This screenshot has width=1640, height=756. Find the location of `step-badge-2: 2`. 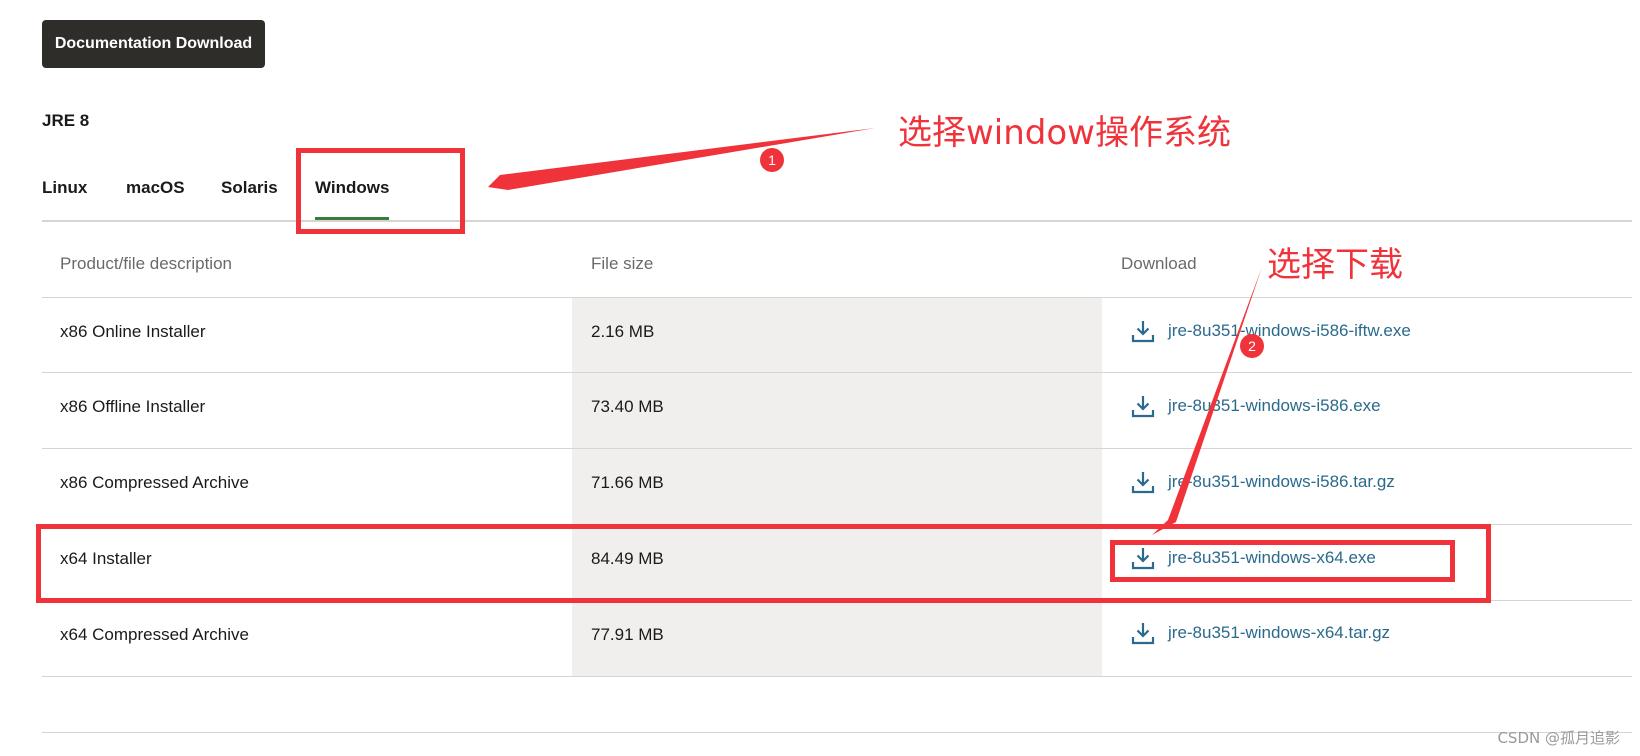

step-badge-2: 2 is located at coordinates (1252, 346).